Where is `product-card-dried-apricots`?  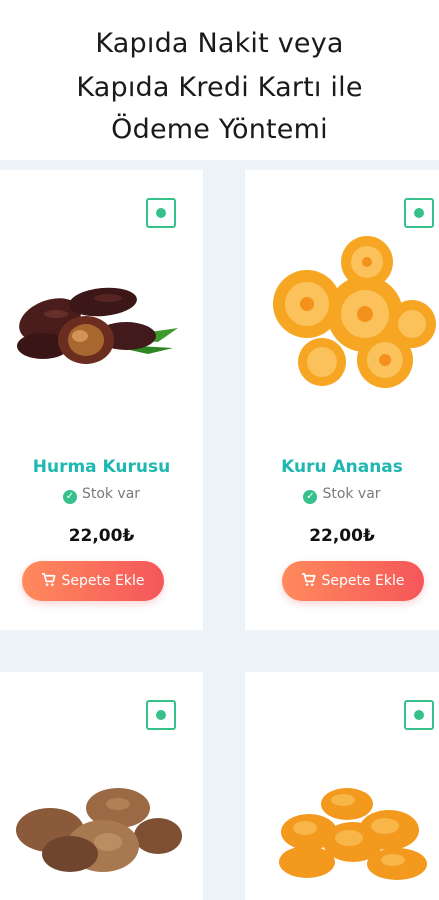
product-card-dried-apricots is located at coordinates (342, 786).